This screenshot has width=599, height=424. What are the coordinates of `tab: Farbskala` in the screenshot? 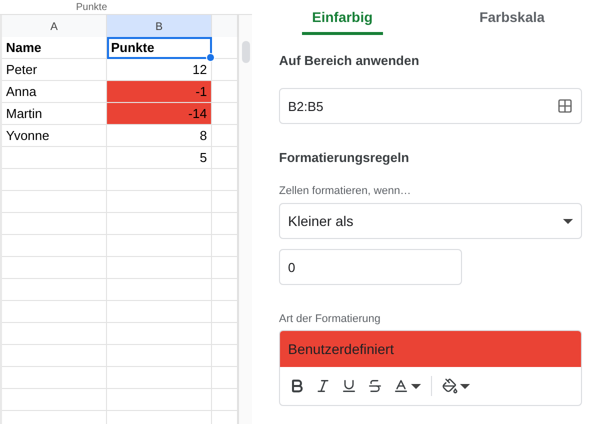 It's located at (512, 17).